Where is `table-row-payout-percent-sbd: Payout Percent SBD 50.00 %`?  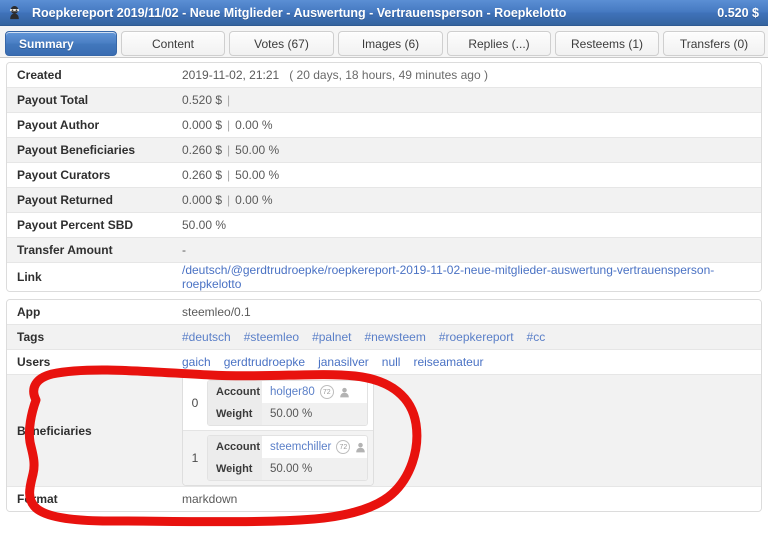 table-row-payout-percent-sbd: Payout Percent SBD 50.00 % is located at coordinates (384, 225).